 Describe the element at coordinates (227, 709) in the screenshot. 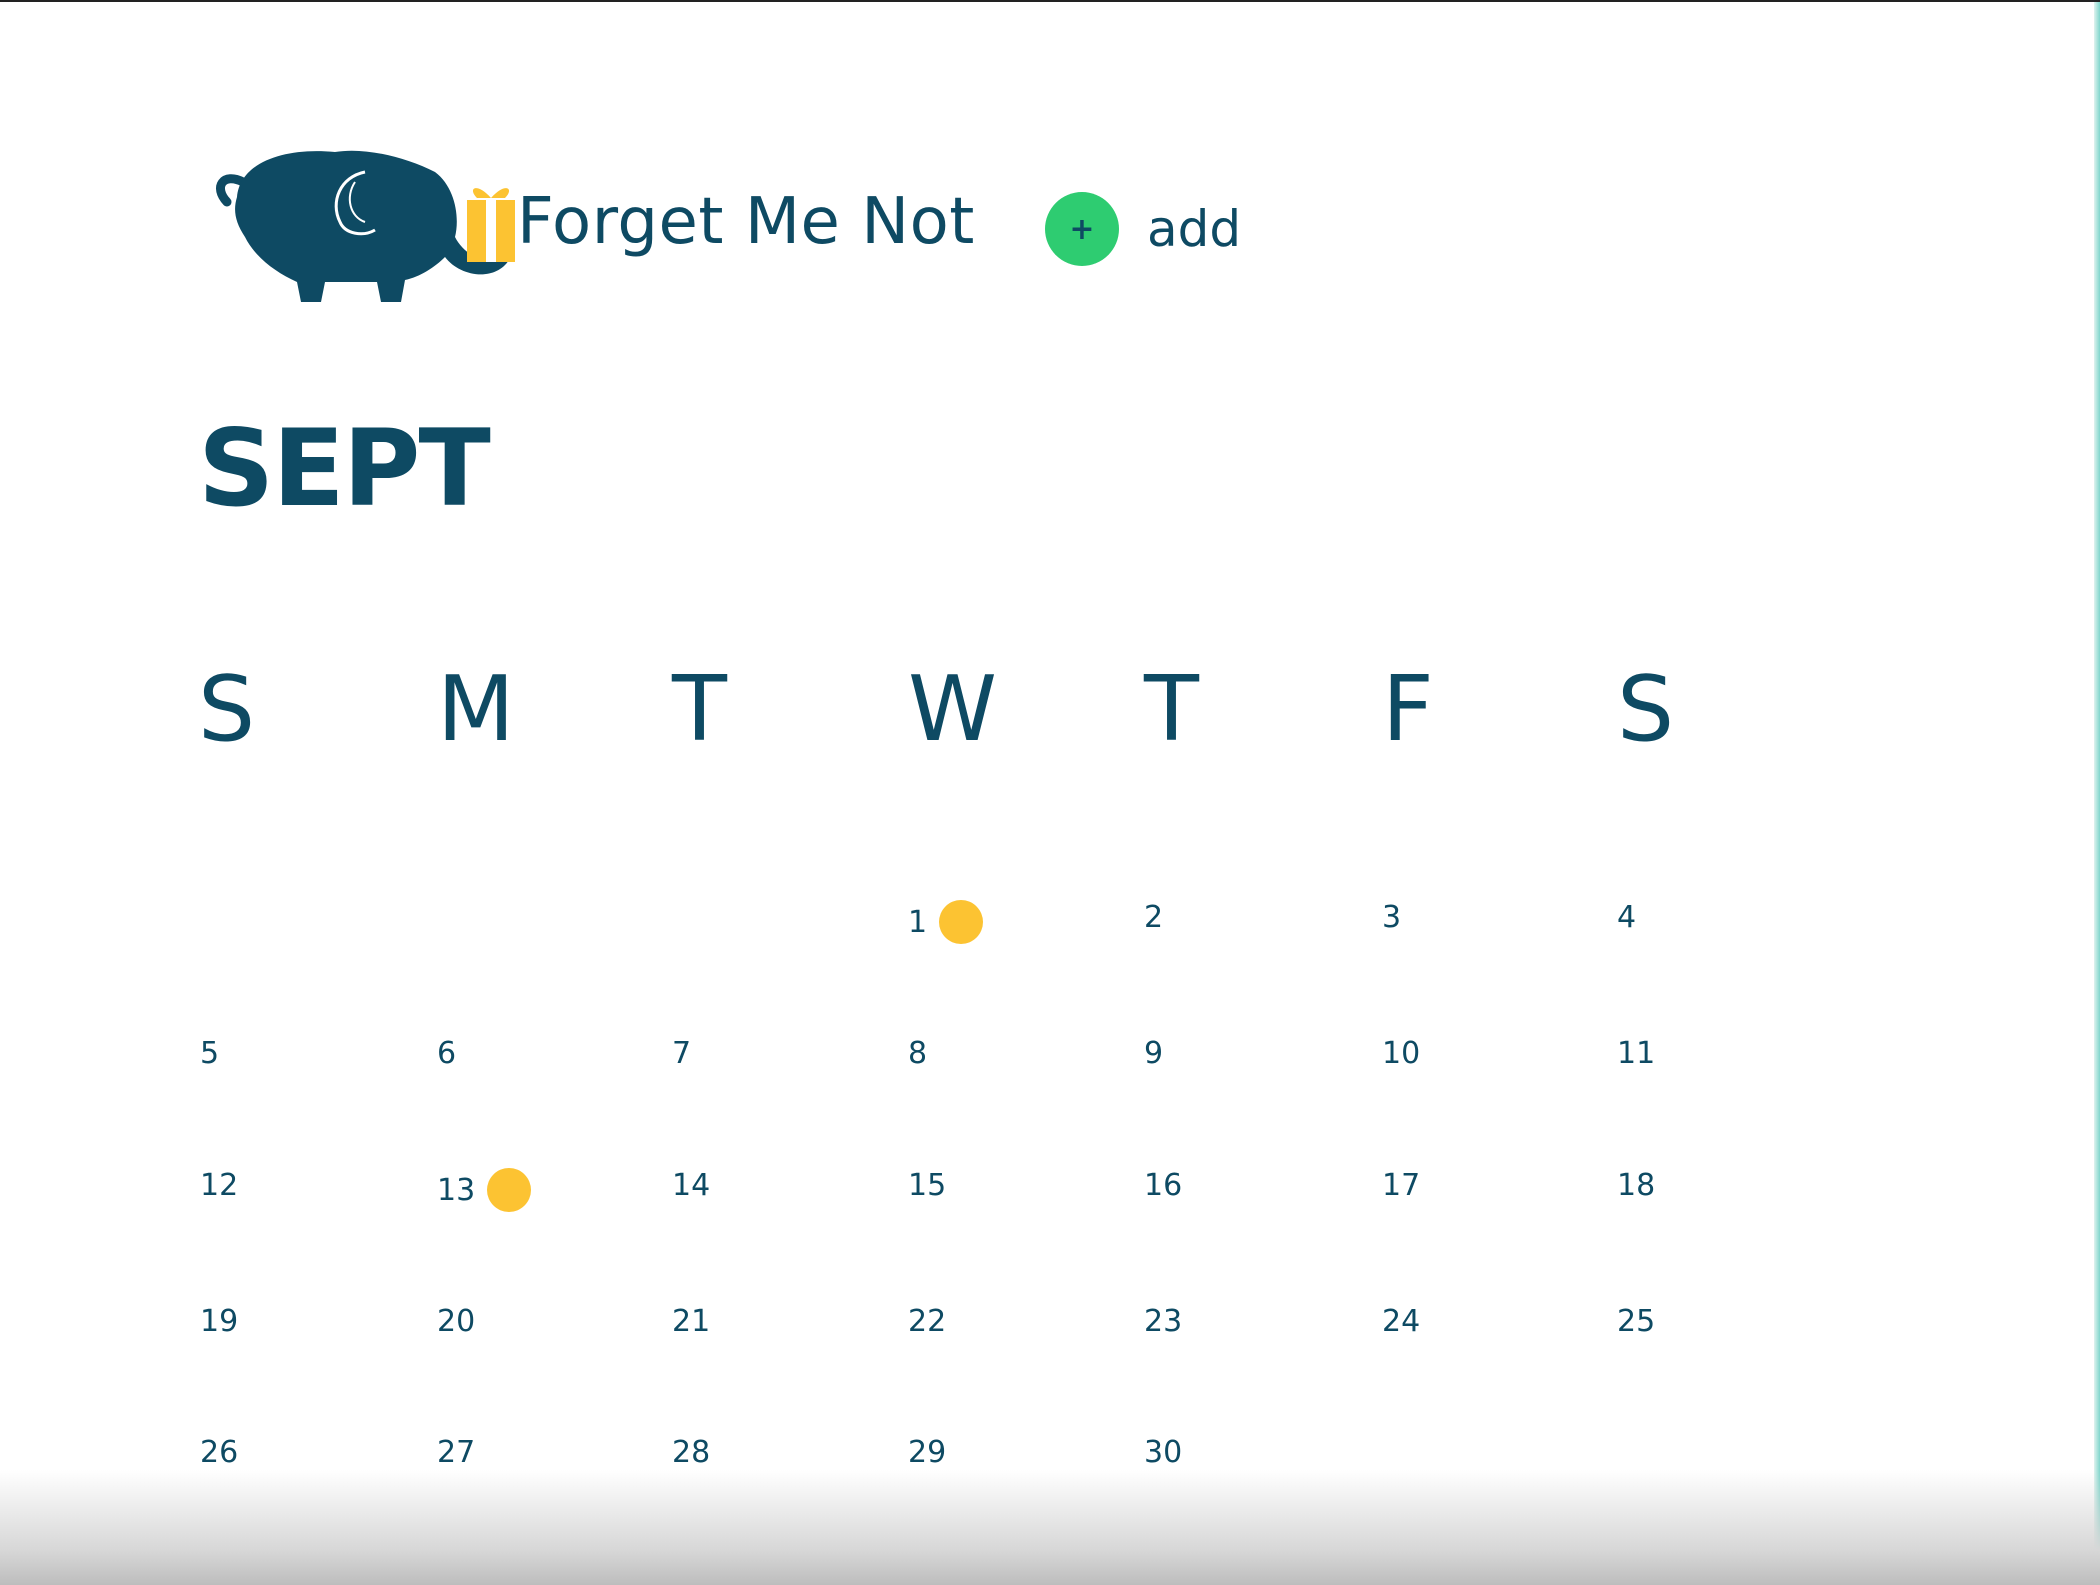

I see `weekday-sunday: S` at that location.